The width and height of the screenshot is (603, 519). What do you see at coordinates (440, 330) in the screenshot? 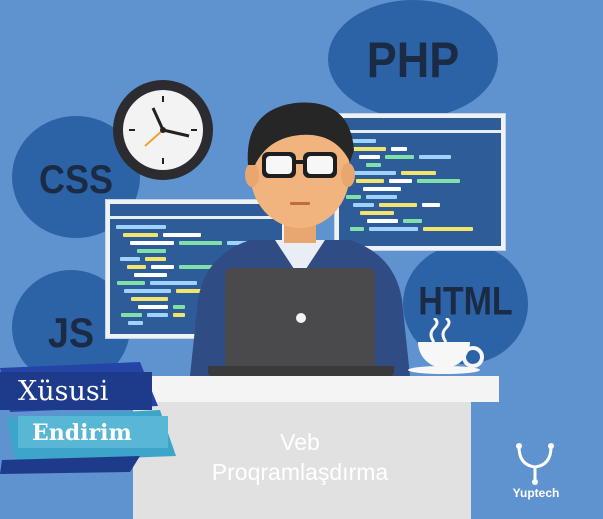
I see `steam-icon` at bounding box center [440, 330].